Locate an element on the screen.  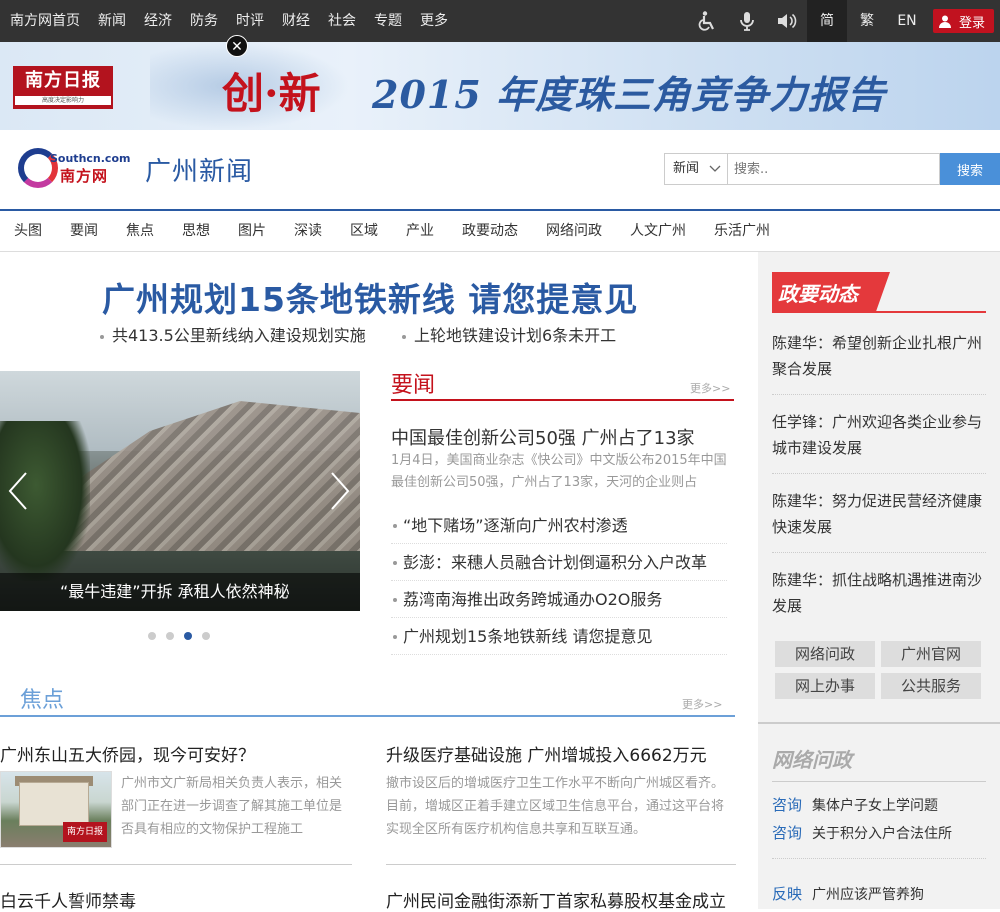
nav-chanye: 产业 is located at coordinates (420, 231).